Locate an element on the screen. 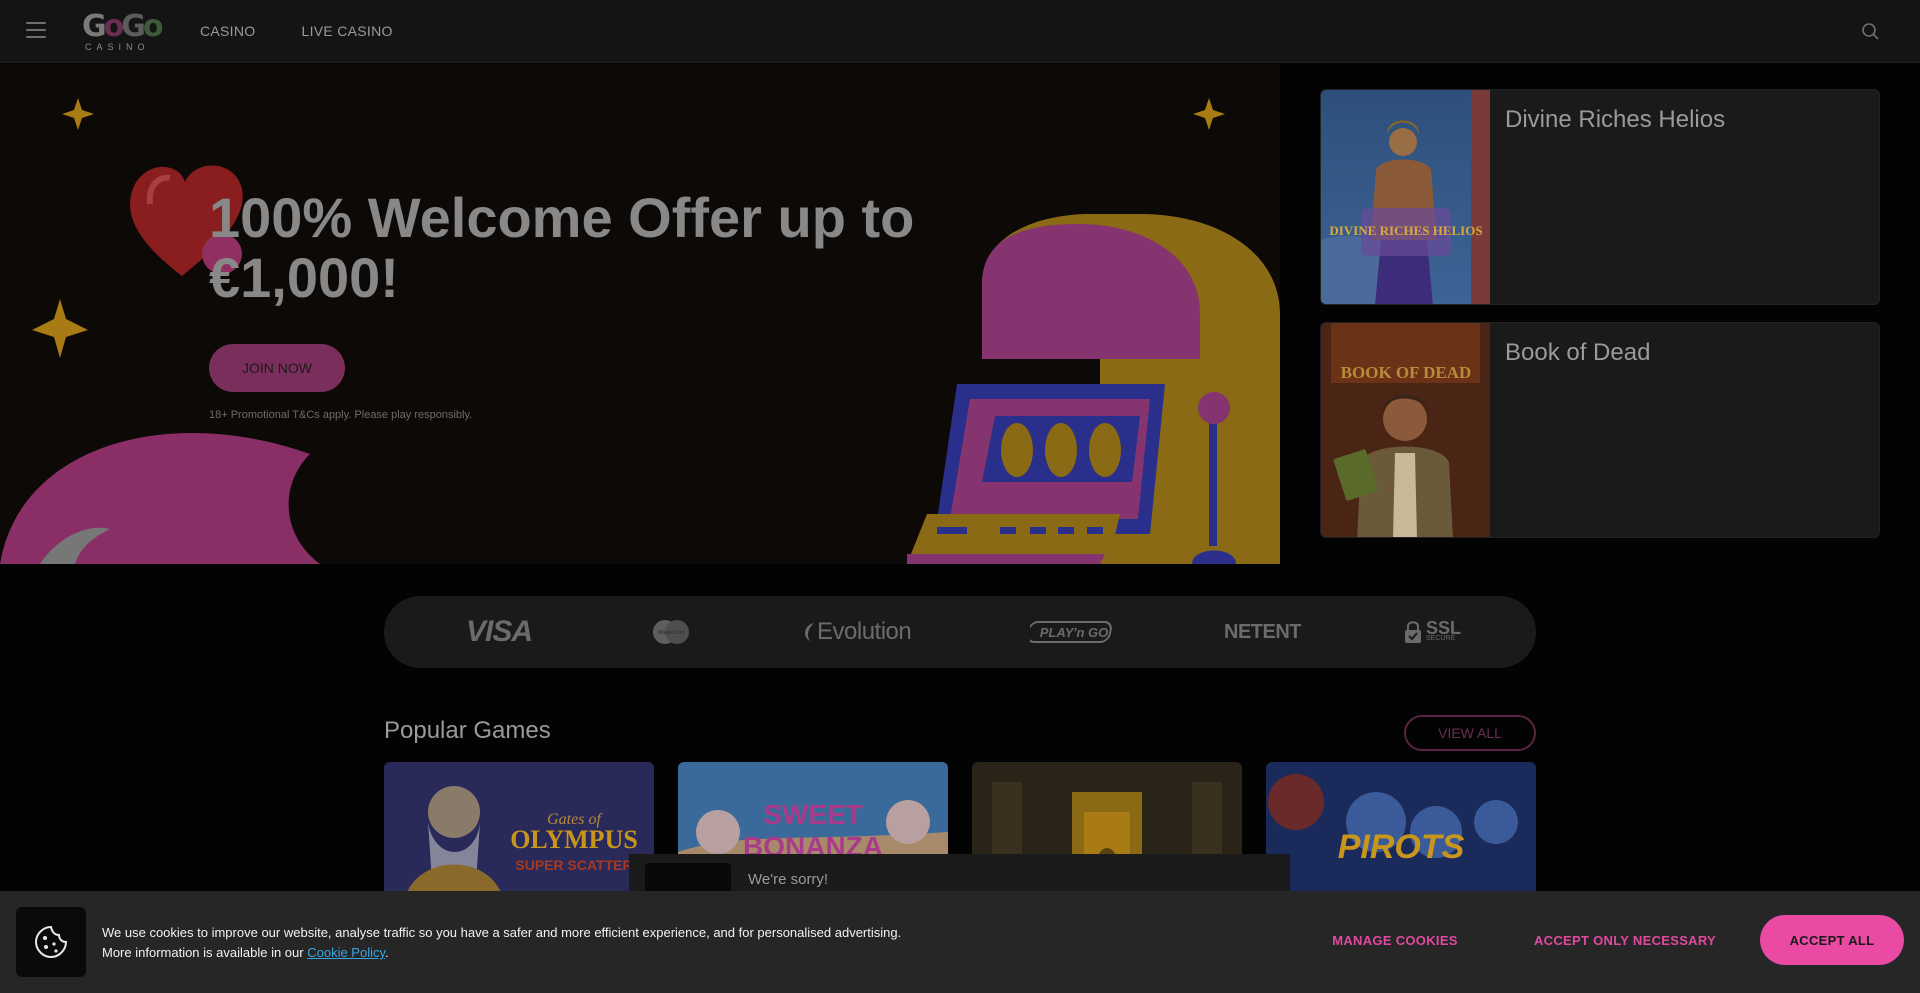 The width and height of the screenshot is (1920, 993). toast-message: We're sorry! is located at coordinates (788, 879).